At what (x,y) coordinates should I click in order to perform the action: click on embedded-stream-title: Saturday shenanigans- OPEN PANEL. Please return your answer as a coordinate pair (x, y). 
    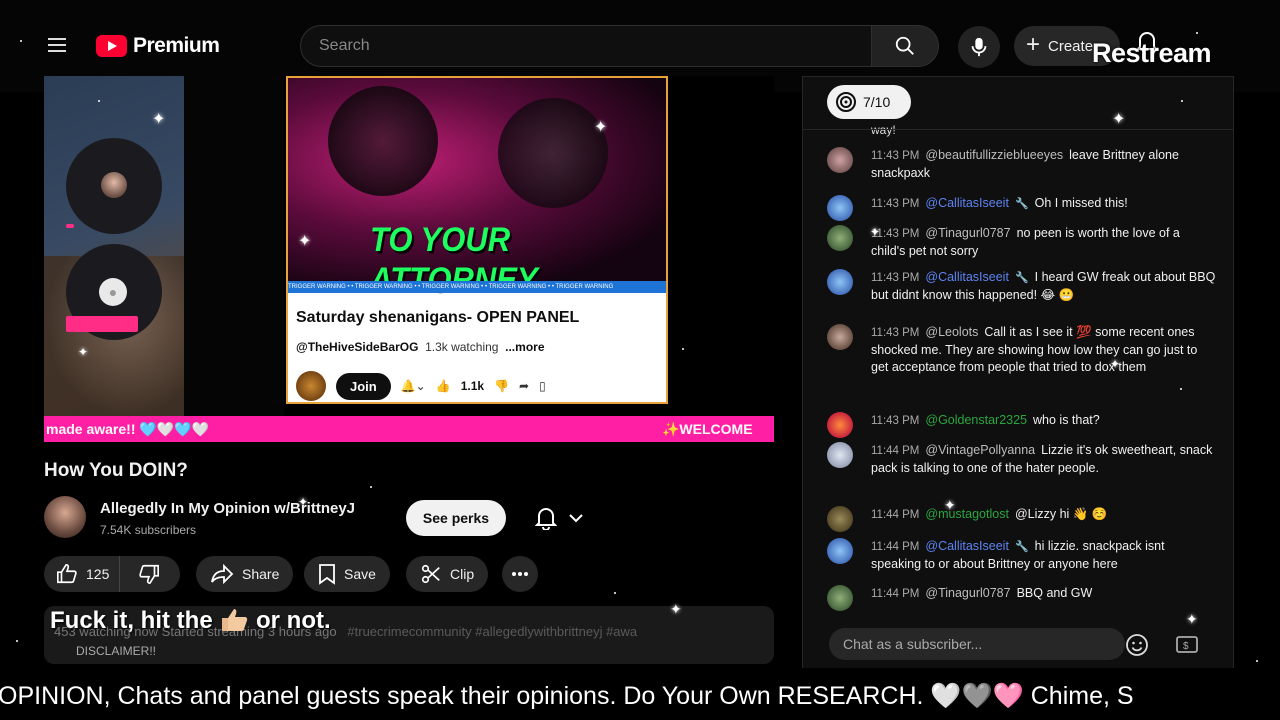
    Looking at the image, I should click on (438, 317).